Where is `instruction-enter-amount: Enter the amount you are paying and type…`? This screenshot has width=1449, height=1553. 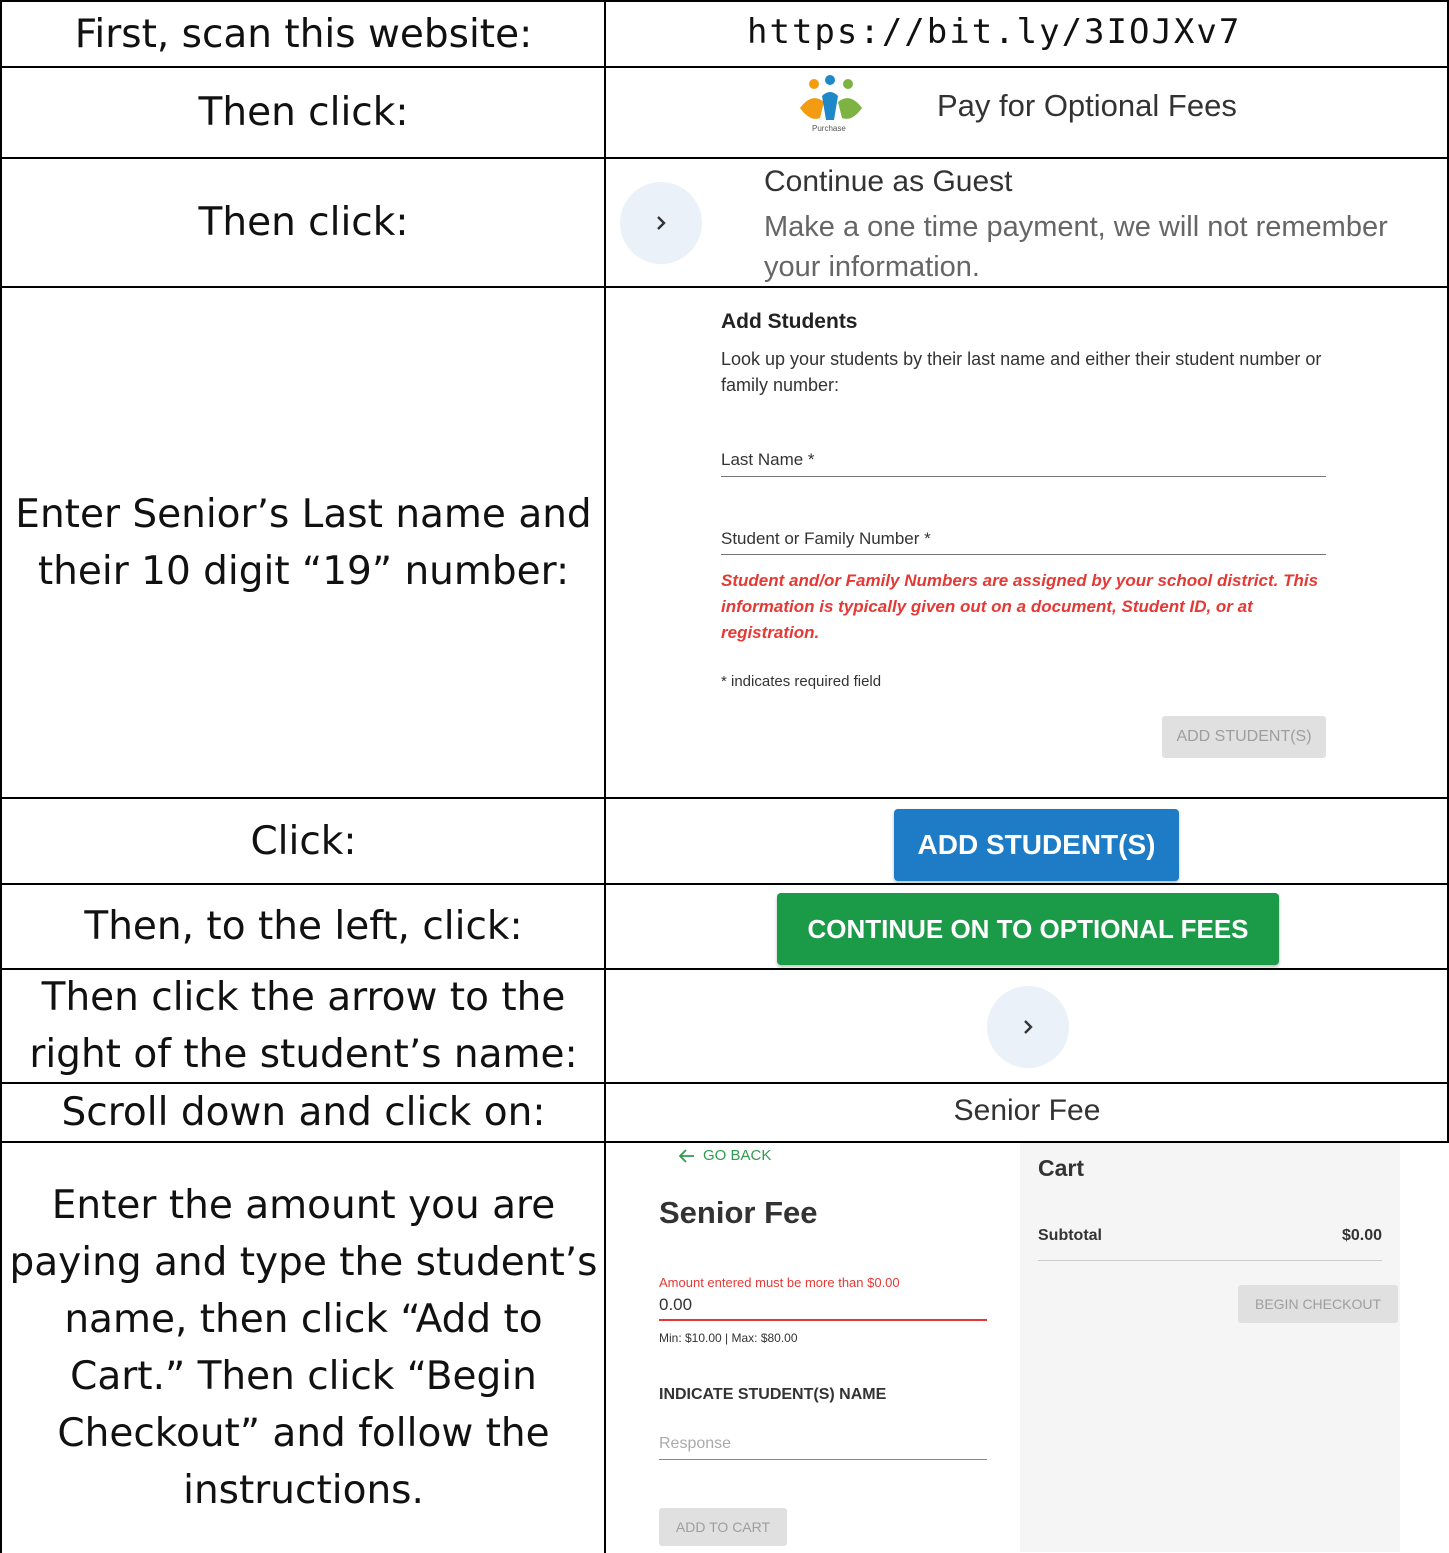 instruction-enter-amount: Enter the amount you are paying and type… is located at coordinates (303, 1348).